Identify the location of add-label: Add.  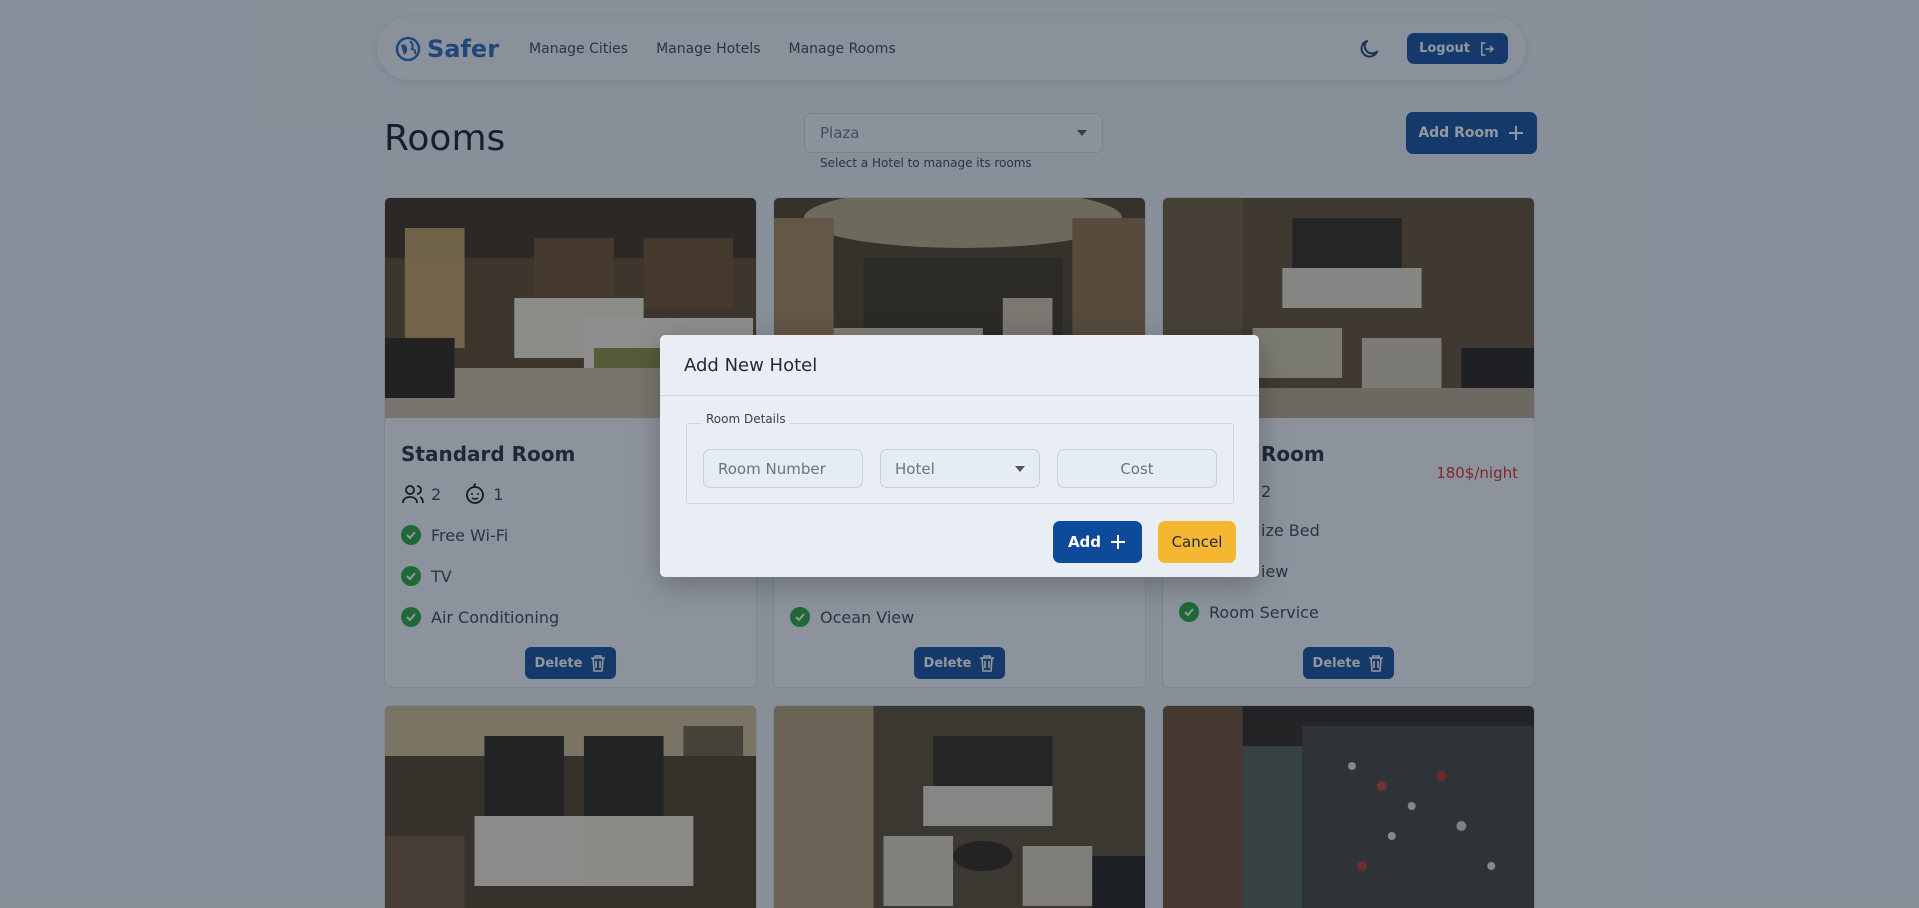
(1084, 542).